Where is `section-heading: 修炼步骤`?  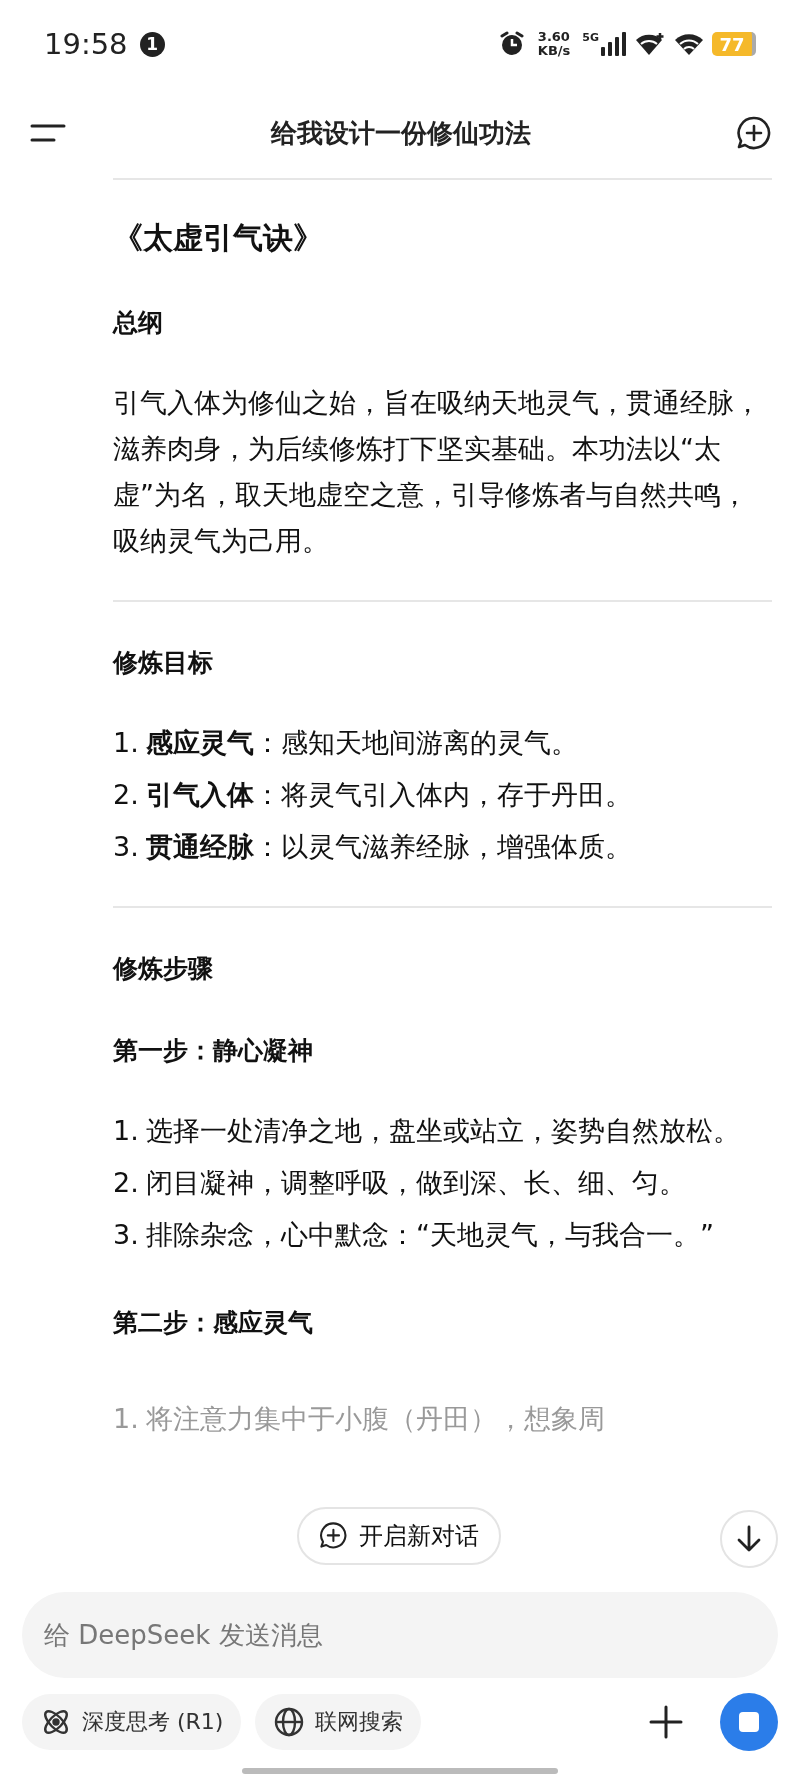 section-heading: 修炼步骤 is located at coordinates (163, 969).